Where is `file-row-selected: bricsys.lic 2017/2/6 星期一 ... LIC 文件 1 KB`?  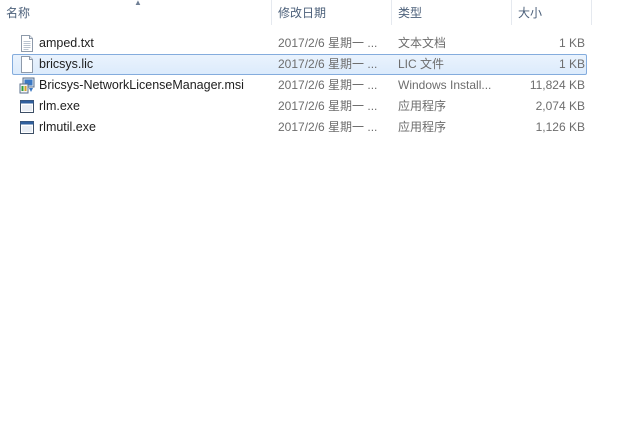
file-row-selected: bricsys.lic 2017/2/6 星期一 ... LIC 文件 1 KB is located at coordinates (299, 64).